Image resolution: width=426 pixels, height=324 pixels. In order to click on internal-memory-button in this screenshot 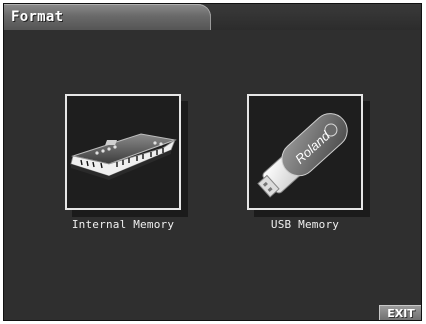, I will do `click(126, 155)`.